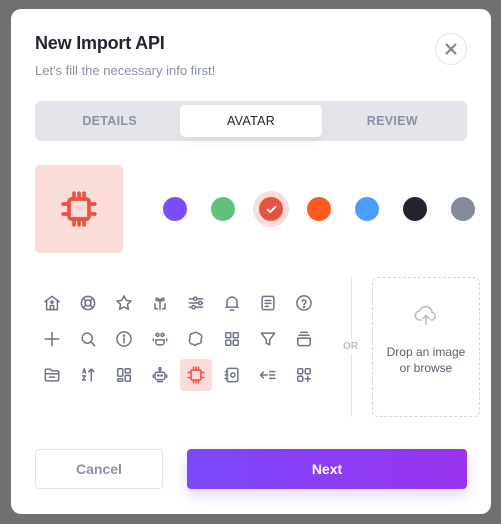 The height and width of the screenshot is (524, 501). I want to click on icon-option-arrow-left-list, so click(268, 375).